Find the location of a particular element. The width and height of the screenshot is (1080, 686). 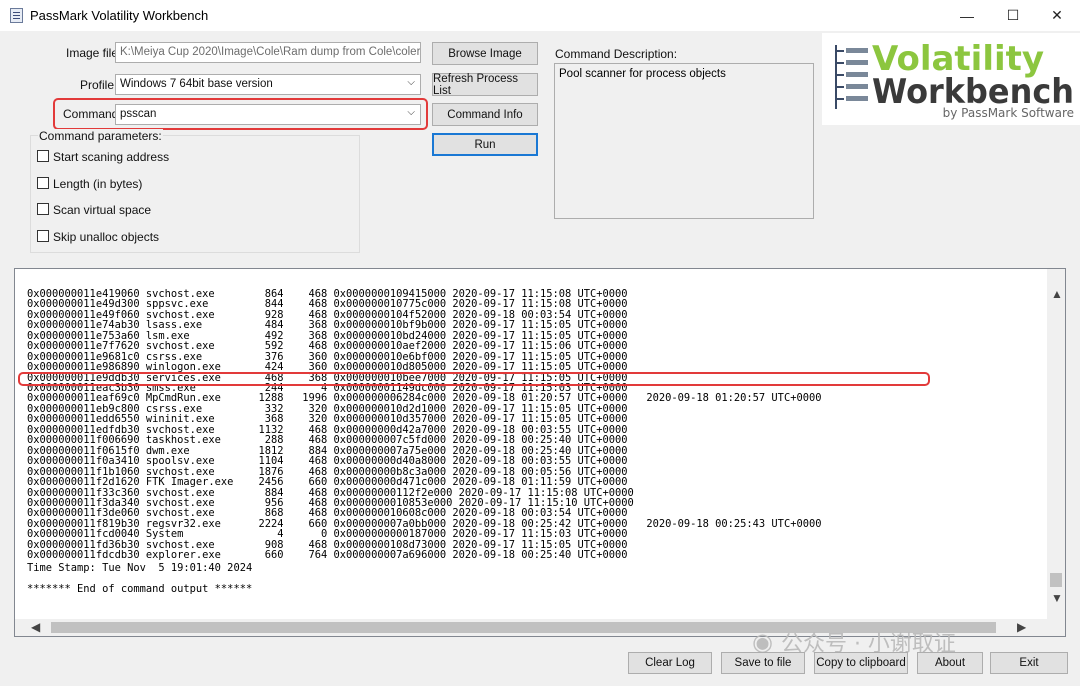

image-file-label: Image file: is located at coordinates (94, 53).